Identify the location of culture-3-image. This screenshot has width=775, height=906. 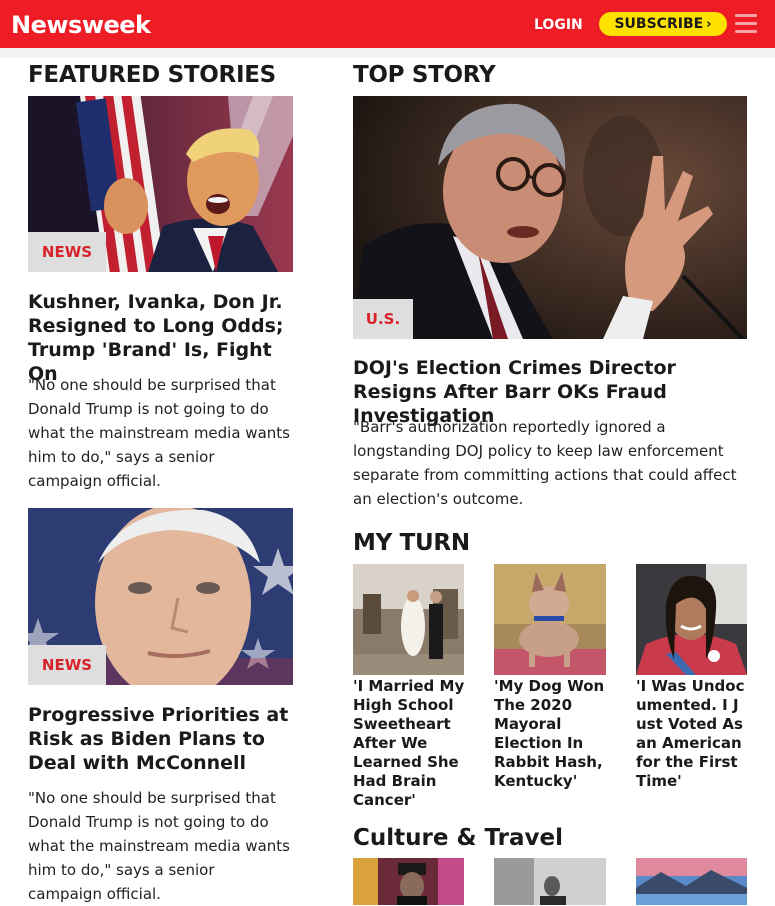
(691, 881).